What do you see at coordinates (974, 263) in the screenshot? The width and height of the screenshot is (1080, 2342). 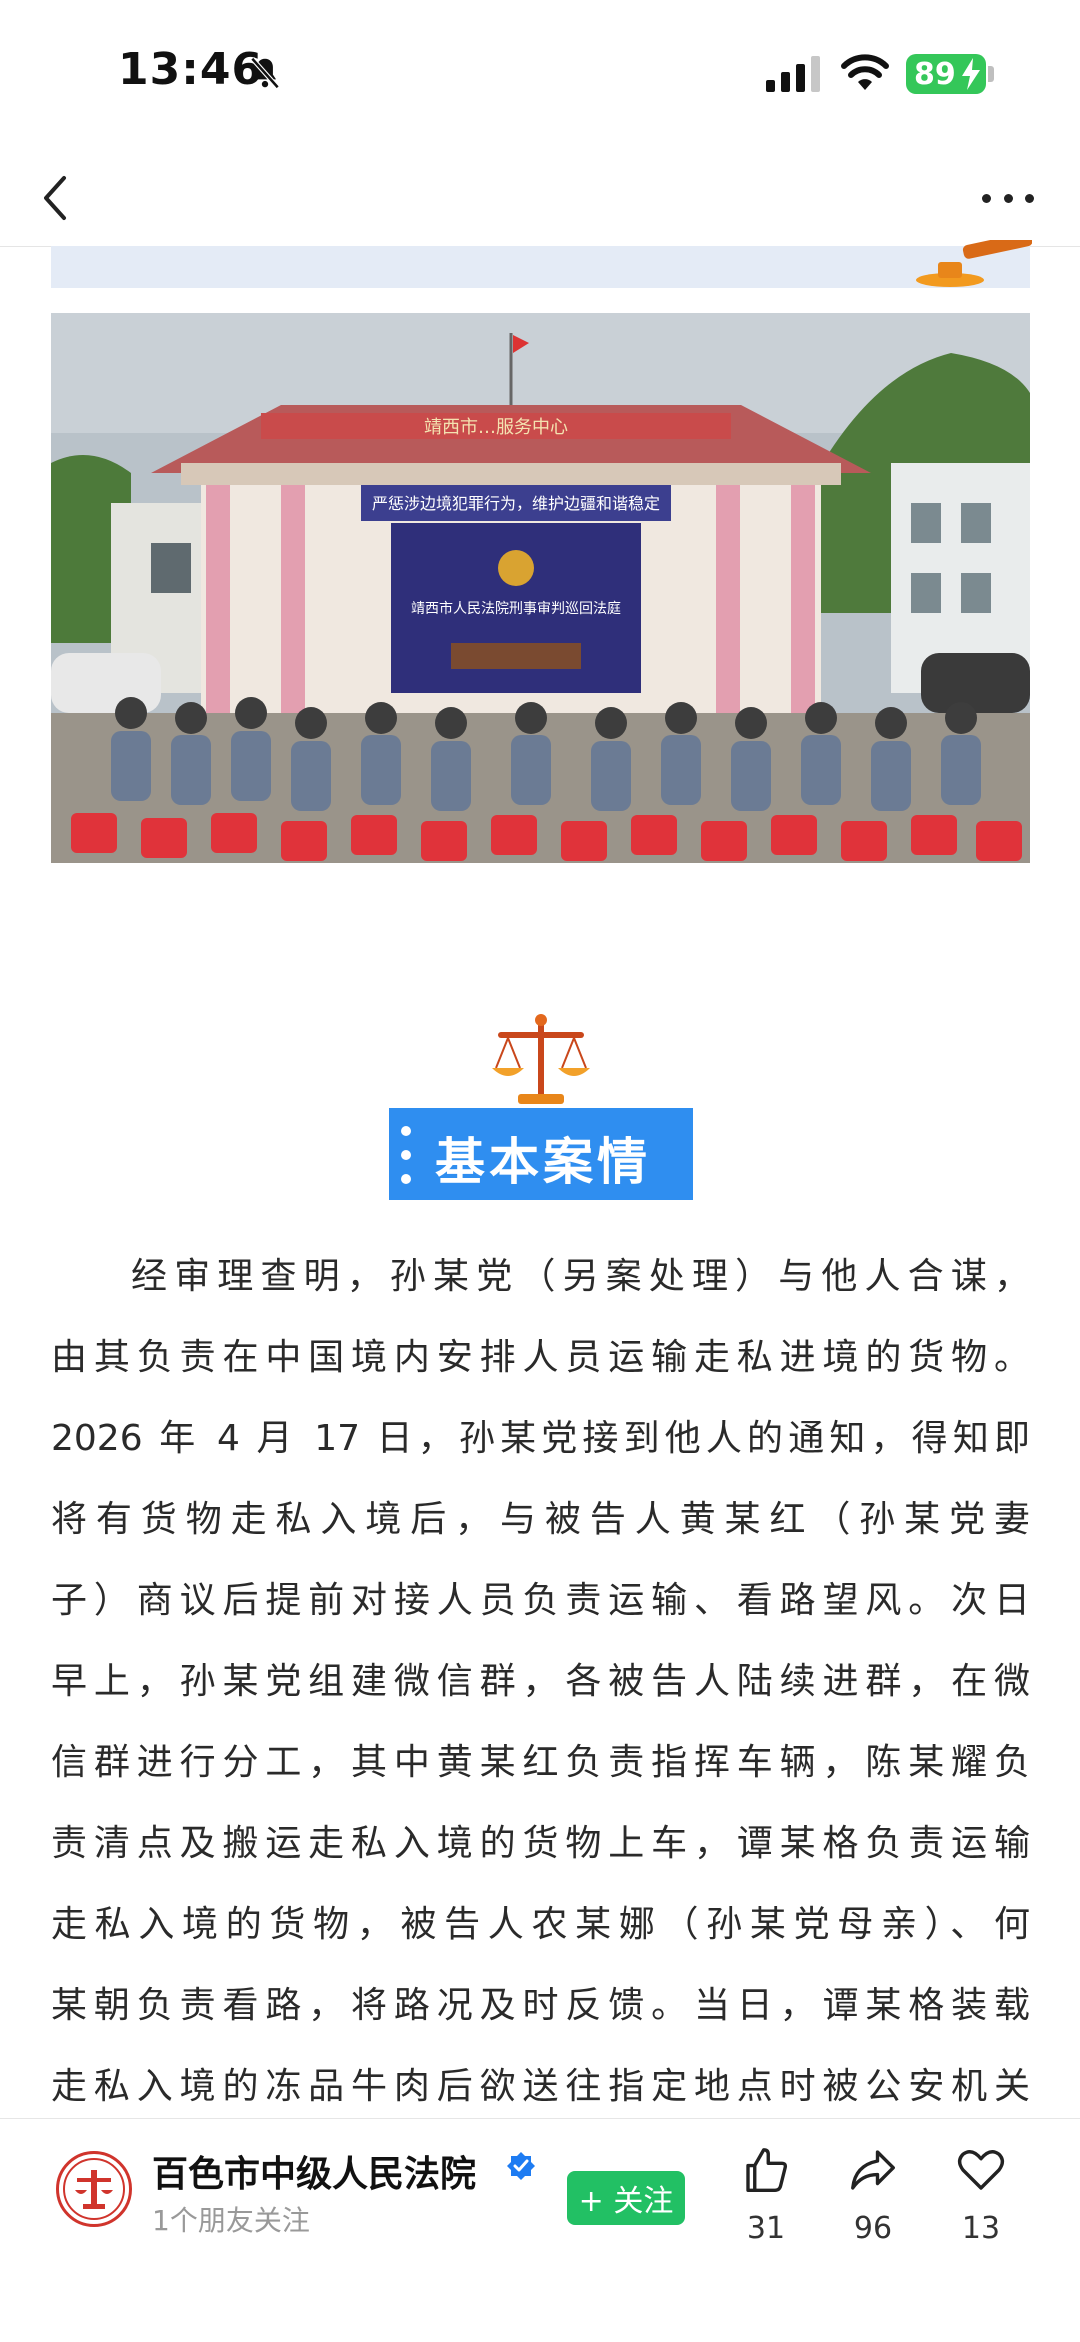 I see `gavel-icon` at bounding box center [974, 263].